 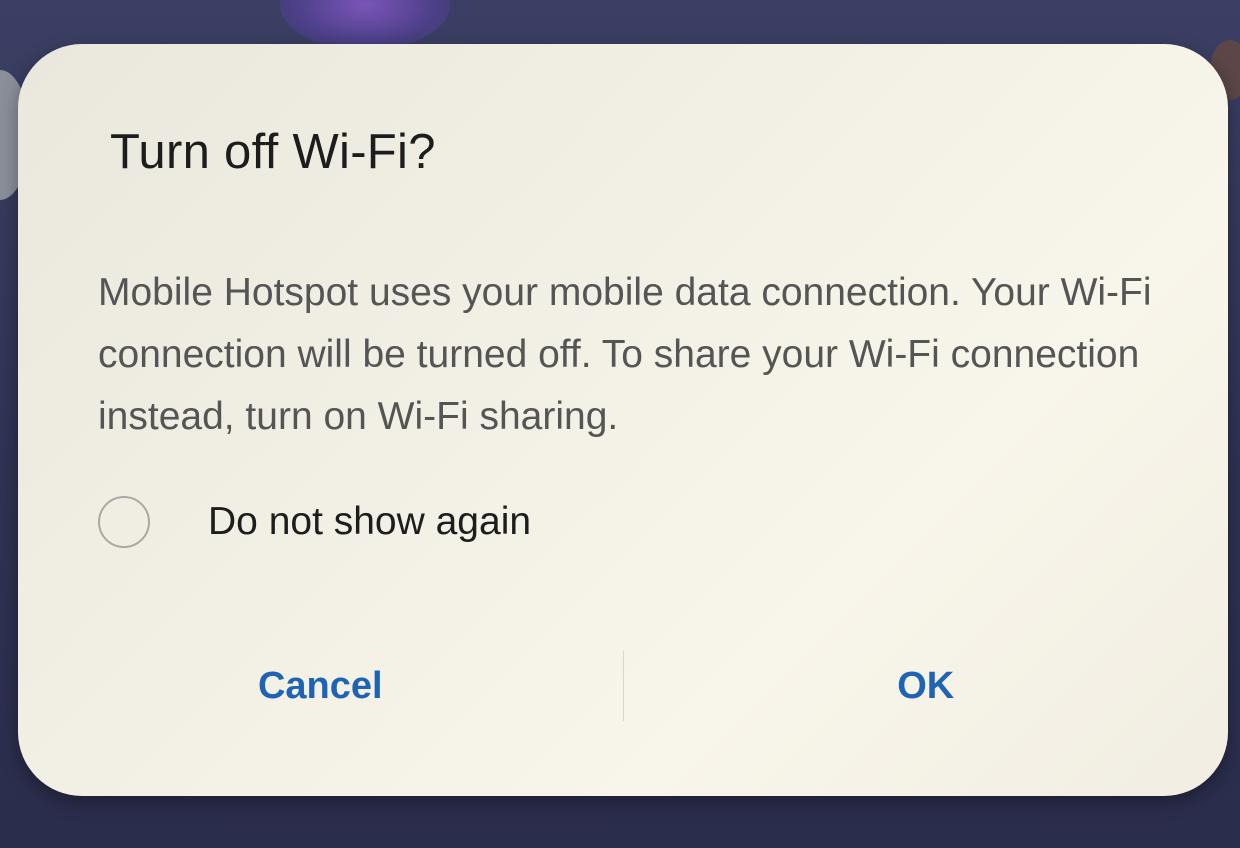 What do you see at coordinates (370, 521) in the screenshot?
I see `checkbox-label: Do not show again` at bounding box center [370, 521].